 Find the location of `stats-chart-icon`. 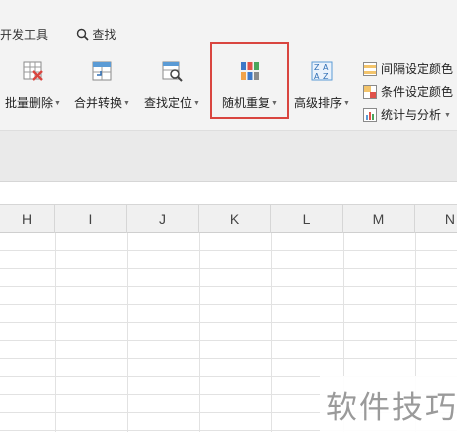

stats-chart-icon is located at coordinates (370, 115).